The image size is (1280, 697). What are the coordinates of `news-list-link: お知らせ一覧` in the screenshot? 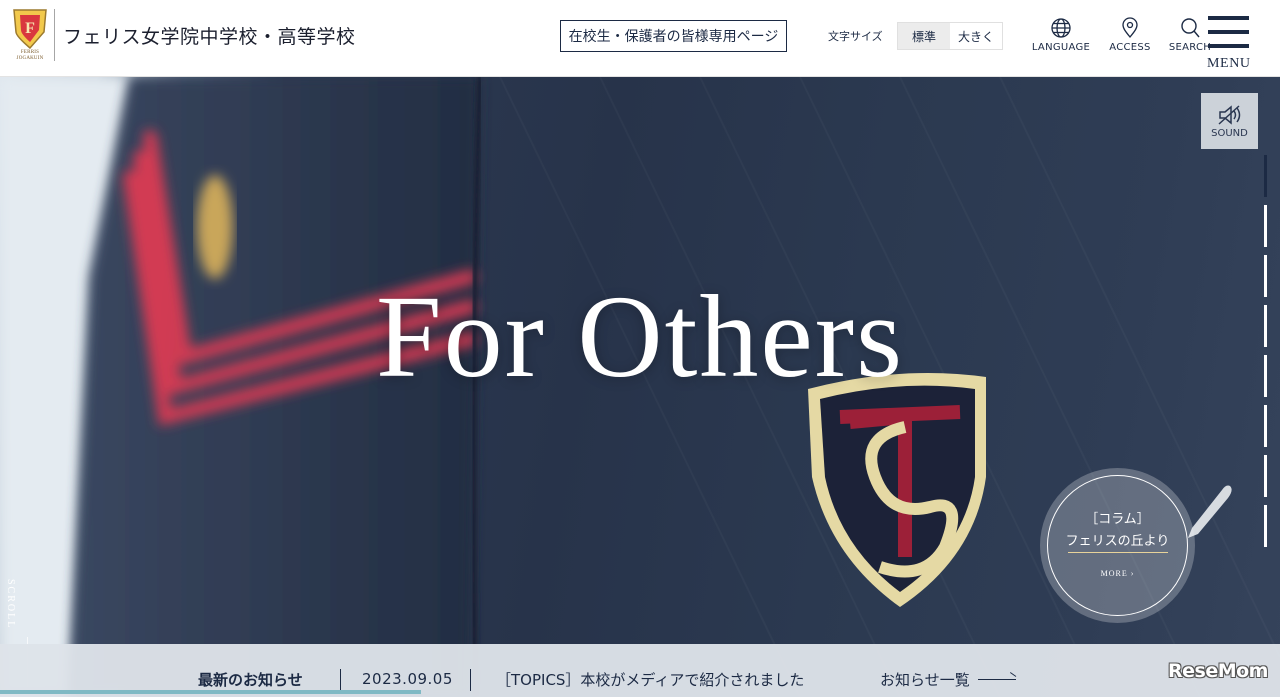 It's located at (948, 679).